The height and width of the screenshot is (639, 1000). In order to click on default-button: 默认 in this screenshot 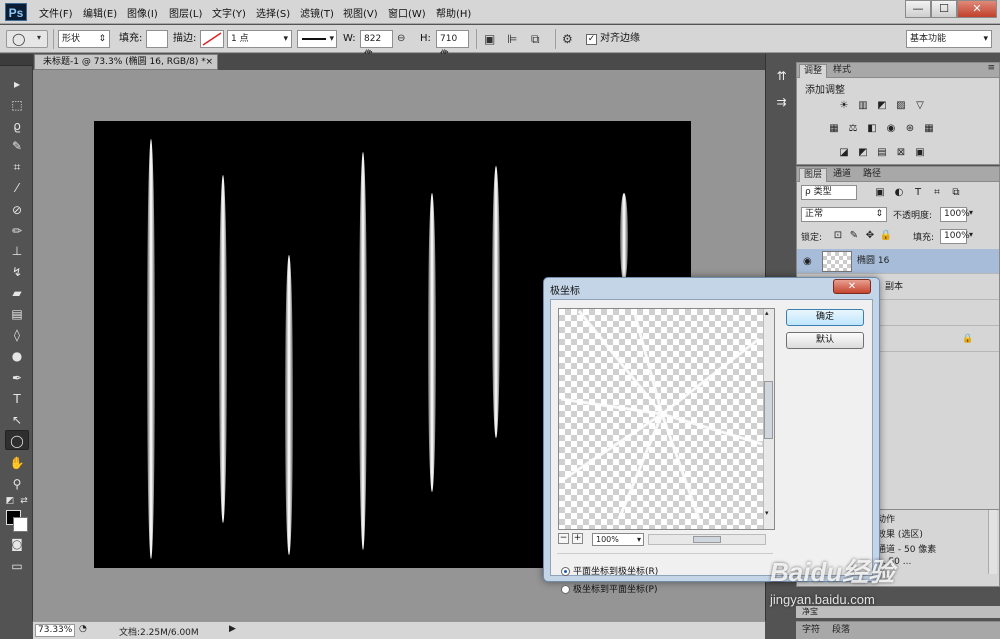, I will do `click(825, 340)`.